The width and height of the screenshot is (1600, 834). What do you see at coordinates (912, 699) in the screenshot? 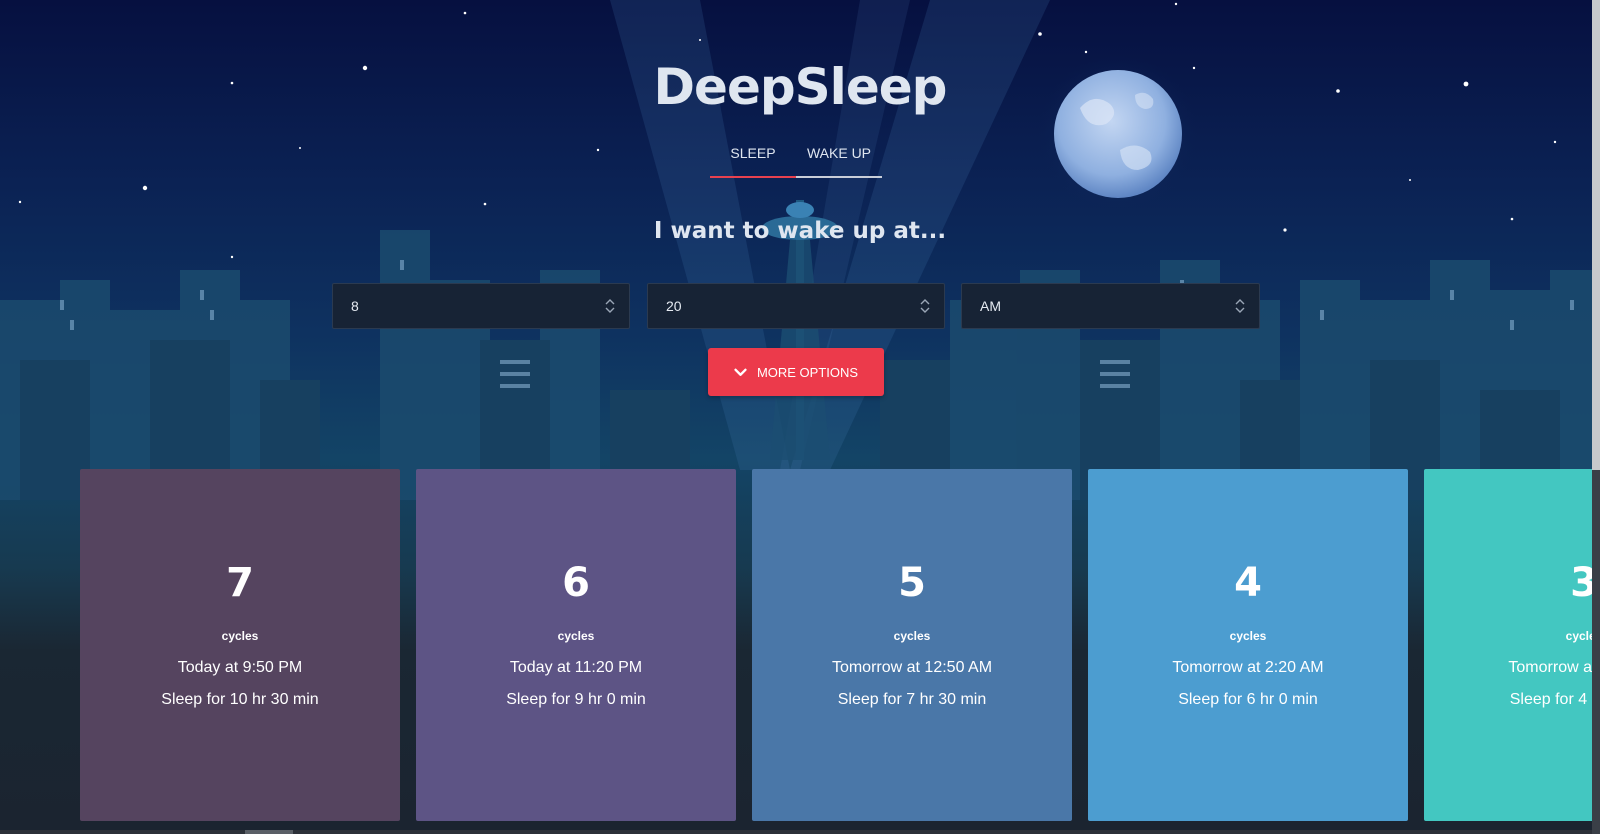
I see `sleep-duration: Sleep for 7 hr 30 min` at bounding box center [912, 699].